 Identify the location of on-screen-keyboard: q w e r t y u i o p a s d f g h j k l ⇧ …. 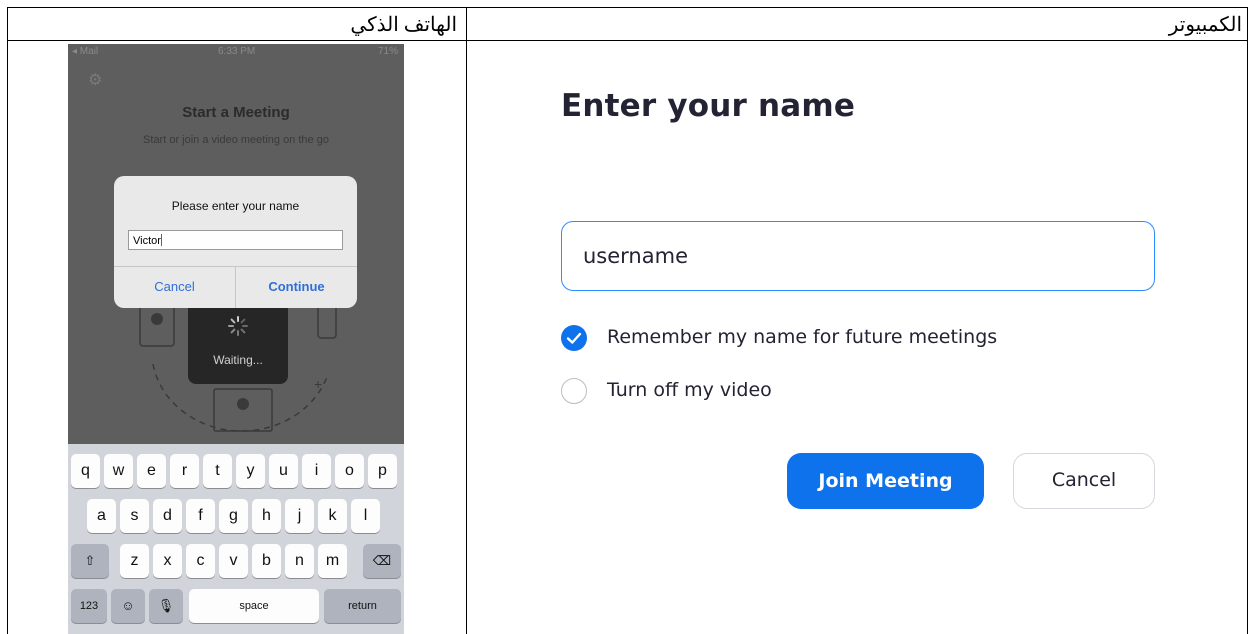
(236, 539).